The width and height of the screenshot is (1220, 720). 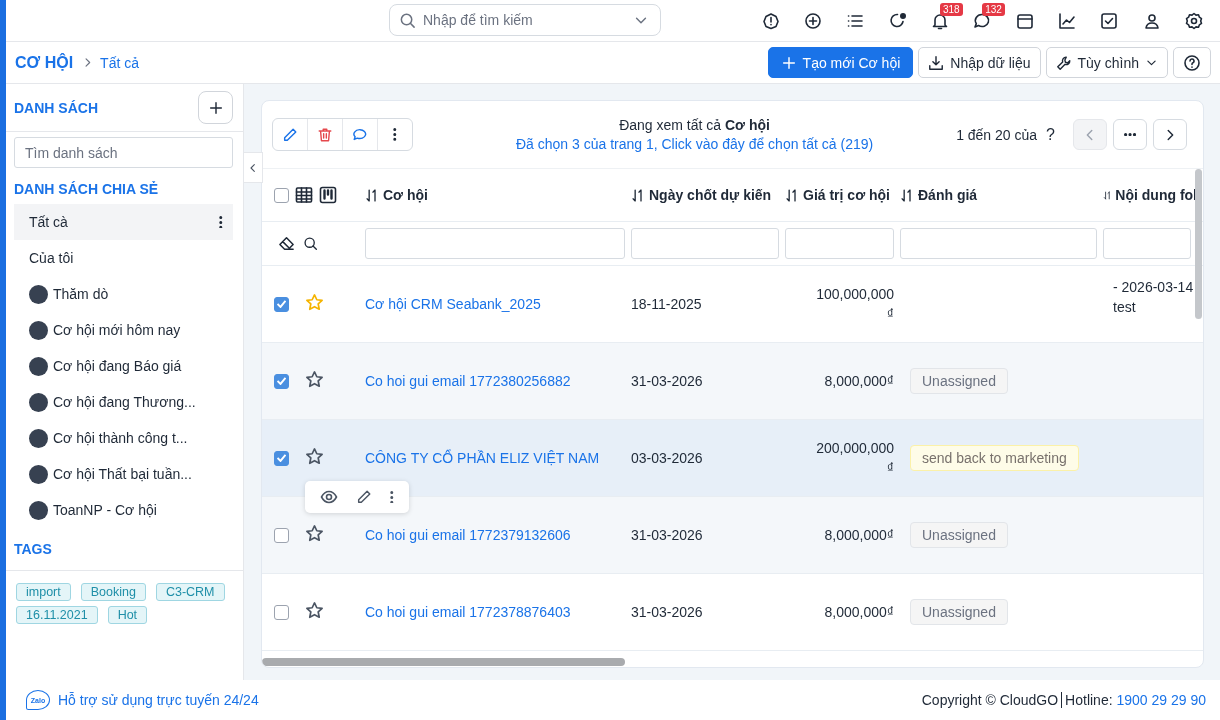 I want to click on opportunity-link: Co hoi gui email 1772378876403, so click(x=498, y=612).